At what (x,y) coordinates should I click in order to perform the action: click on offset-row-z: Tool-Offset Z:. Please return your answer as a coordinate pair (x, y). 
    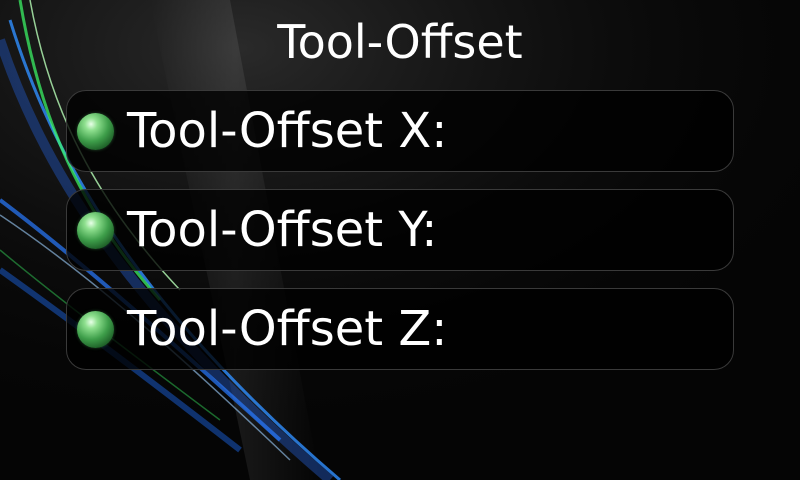
    Looking at the image, I should click on (400, 329).